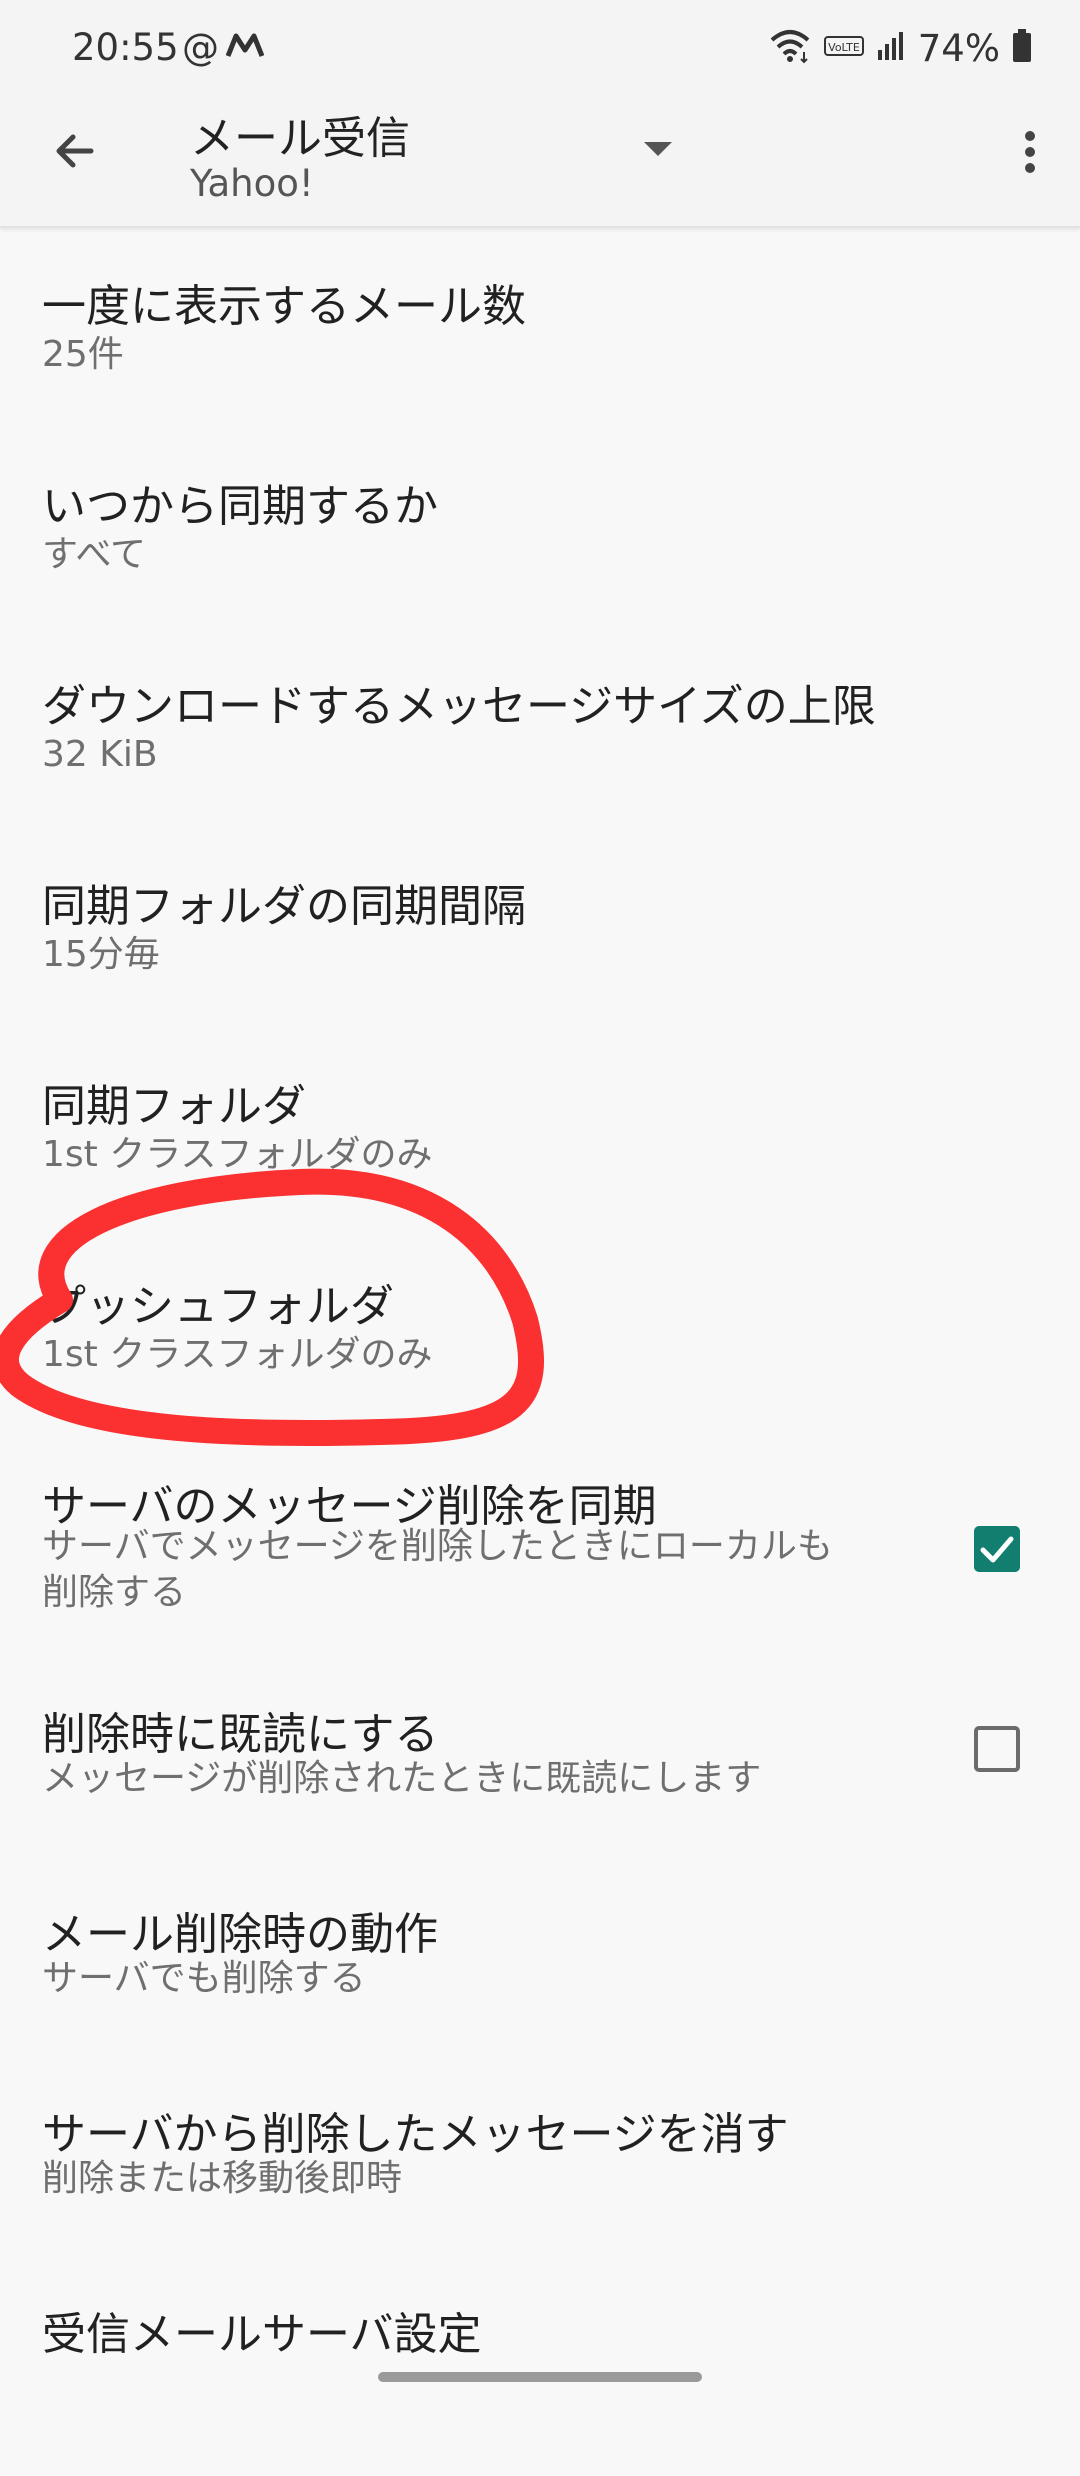 The width and height of the screenshot is (1080, 2476). What do you see at coordinates (100, 754) in the screenshot?
I see `pref-summary: 32 KiB` at bounding box center [100, 754].